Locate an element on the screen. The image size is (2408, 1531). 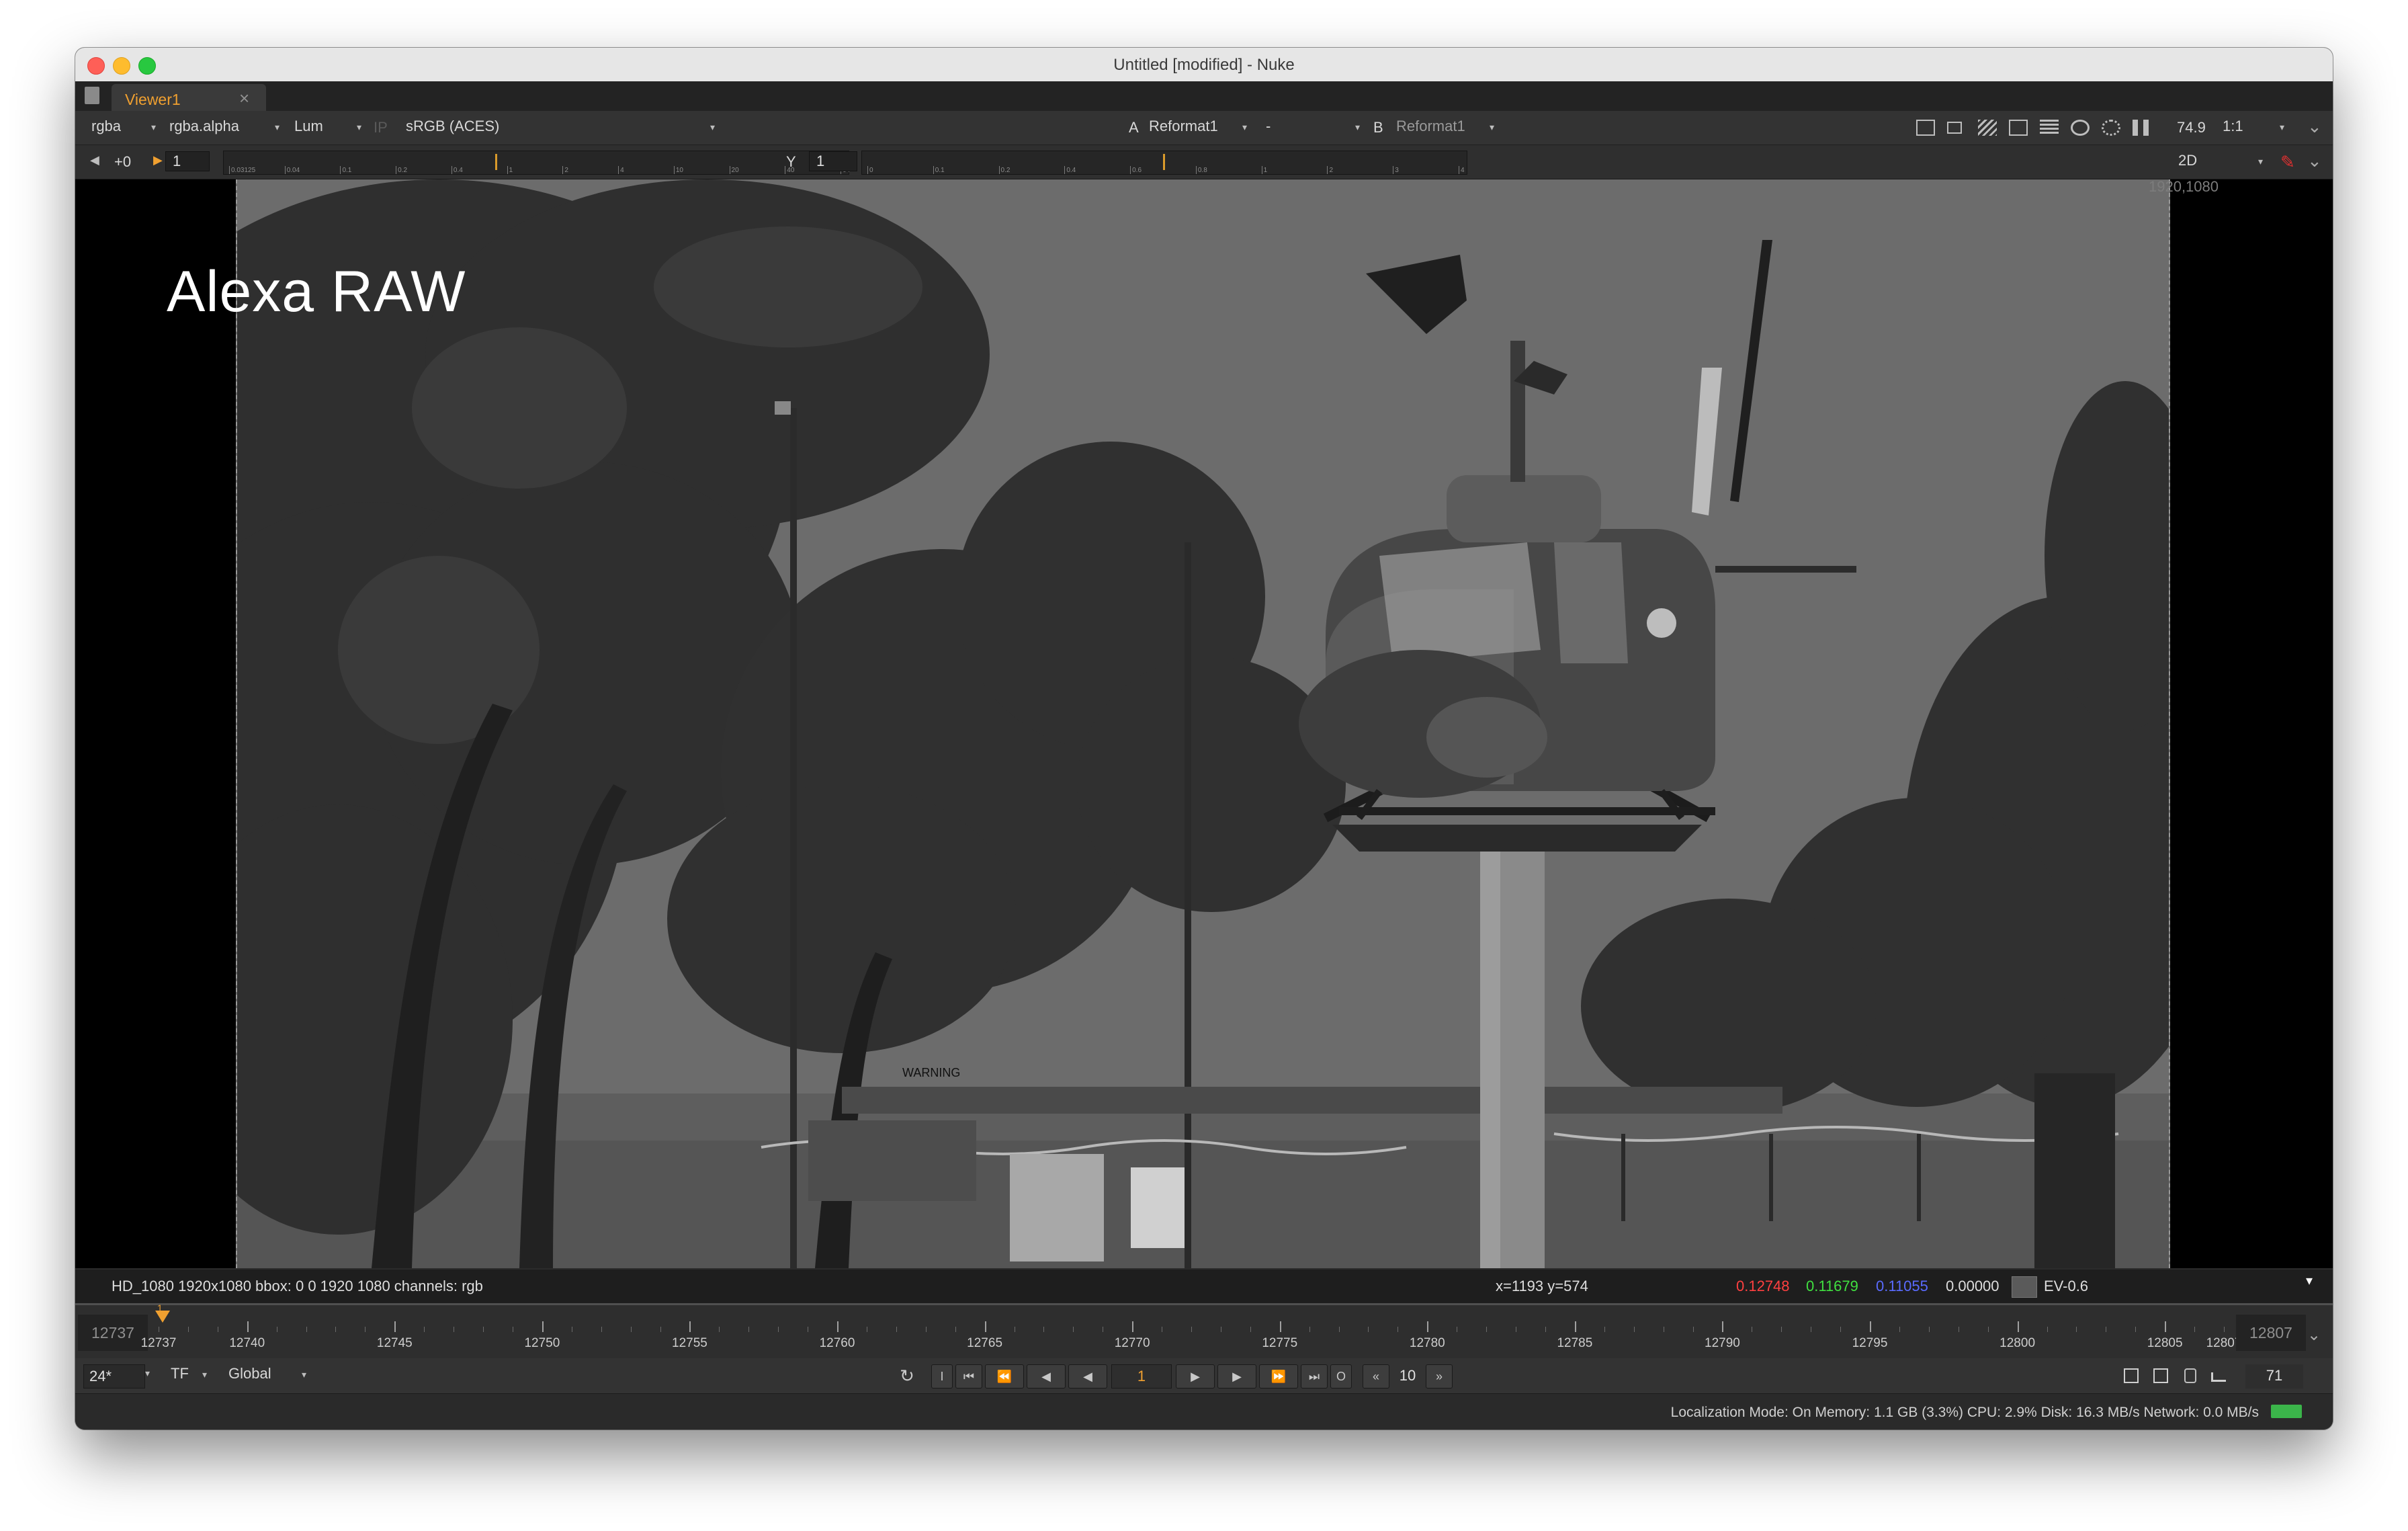
time-format-dropdown: TF ▾ is located at coordinates (189, 1375).